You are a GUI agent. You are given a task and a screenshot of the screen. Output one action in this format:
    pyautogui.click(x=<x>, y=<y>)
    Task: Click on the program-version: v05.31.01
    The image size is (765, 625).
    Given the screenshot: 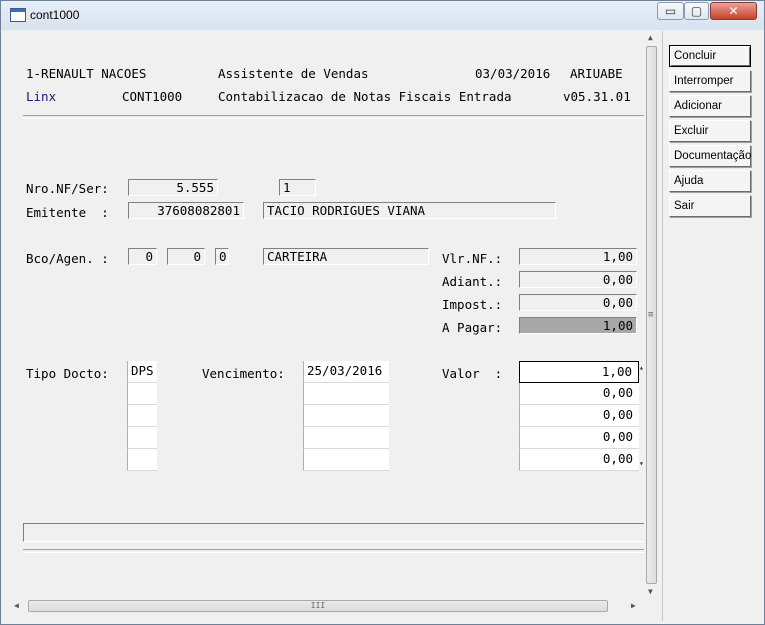 What is the action you would take?
    pyautogui.click(x=597, y=96)
    